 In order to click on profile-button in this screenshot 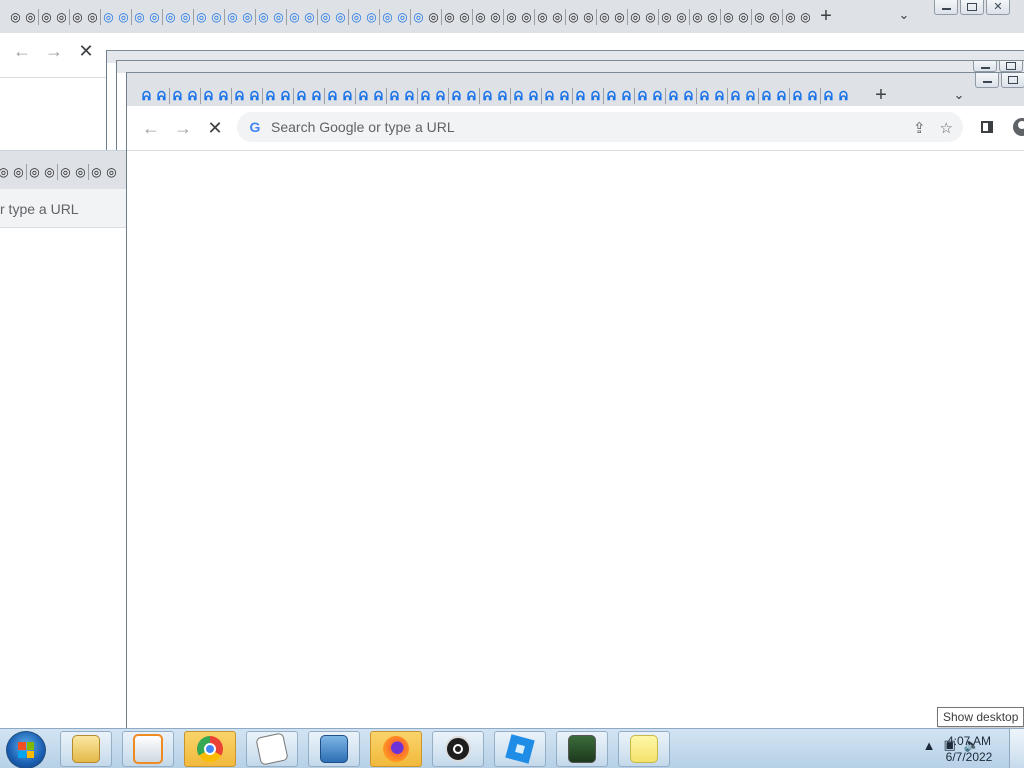, I will do `click(1018, 127)`.